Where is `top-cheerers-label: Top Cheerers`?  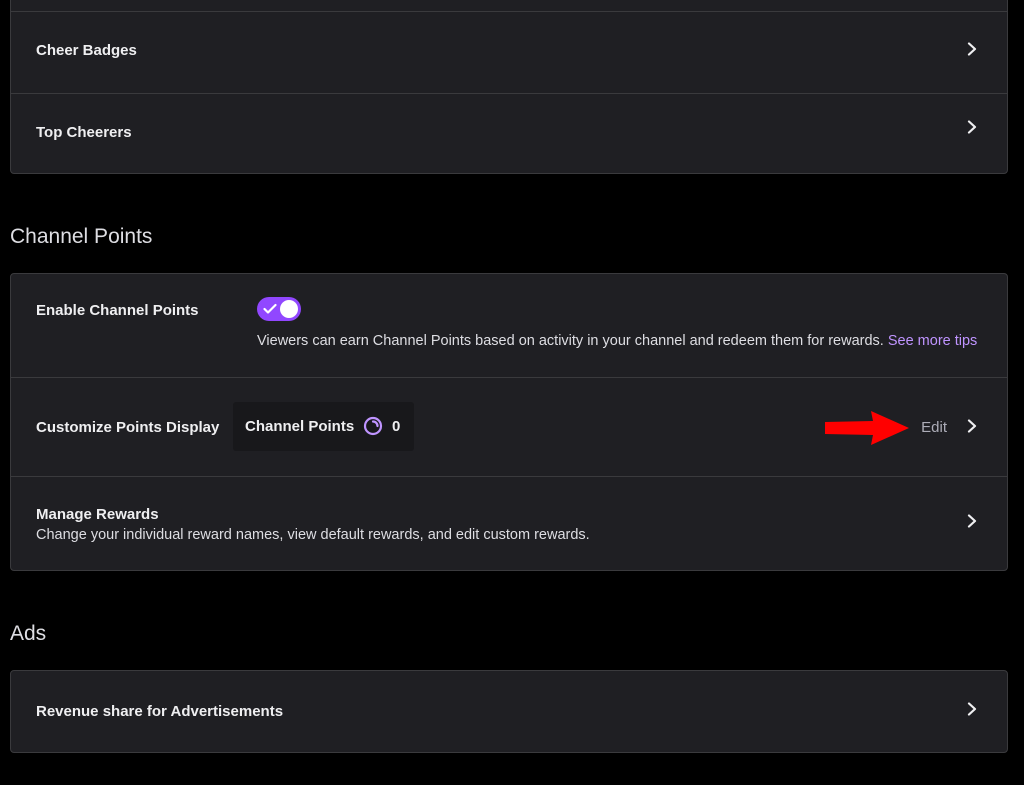
top-cheerers-label: Top Cheerers is located at coordinates (84, 132).